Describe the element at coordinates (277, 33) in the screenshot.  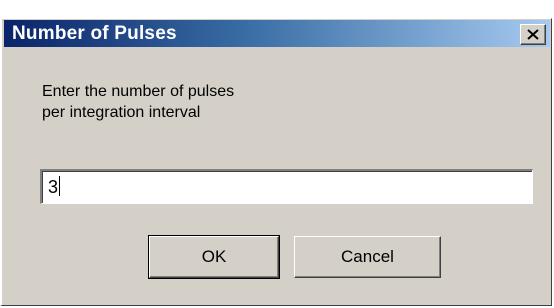
I see `dialog-titlebar: Number of Pulses` at that location.